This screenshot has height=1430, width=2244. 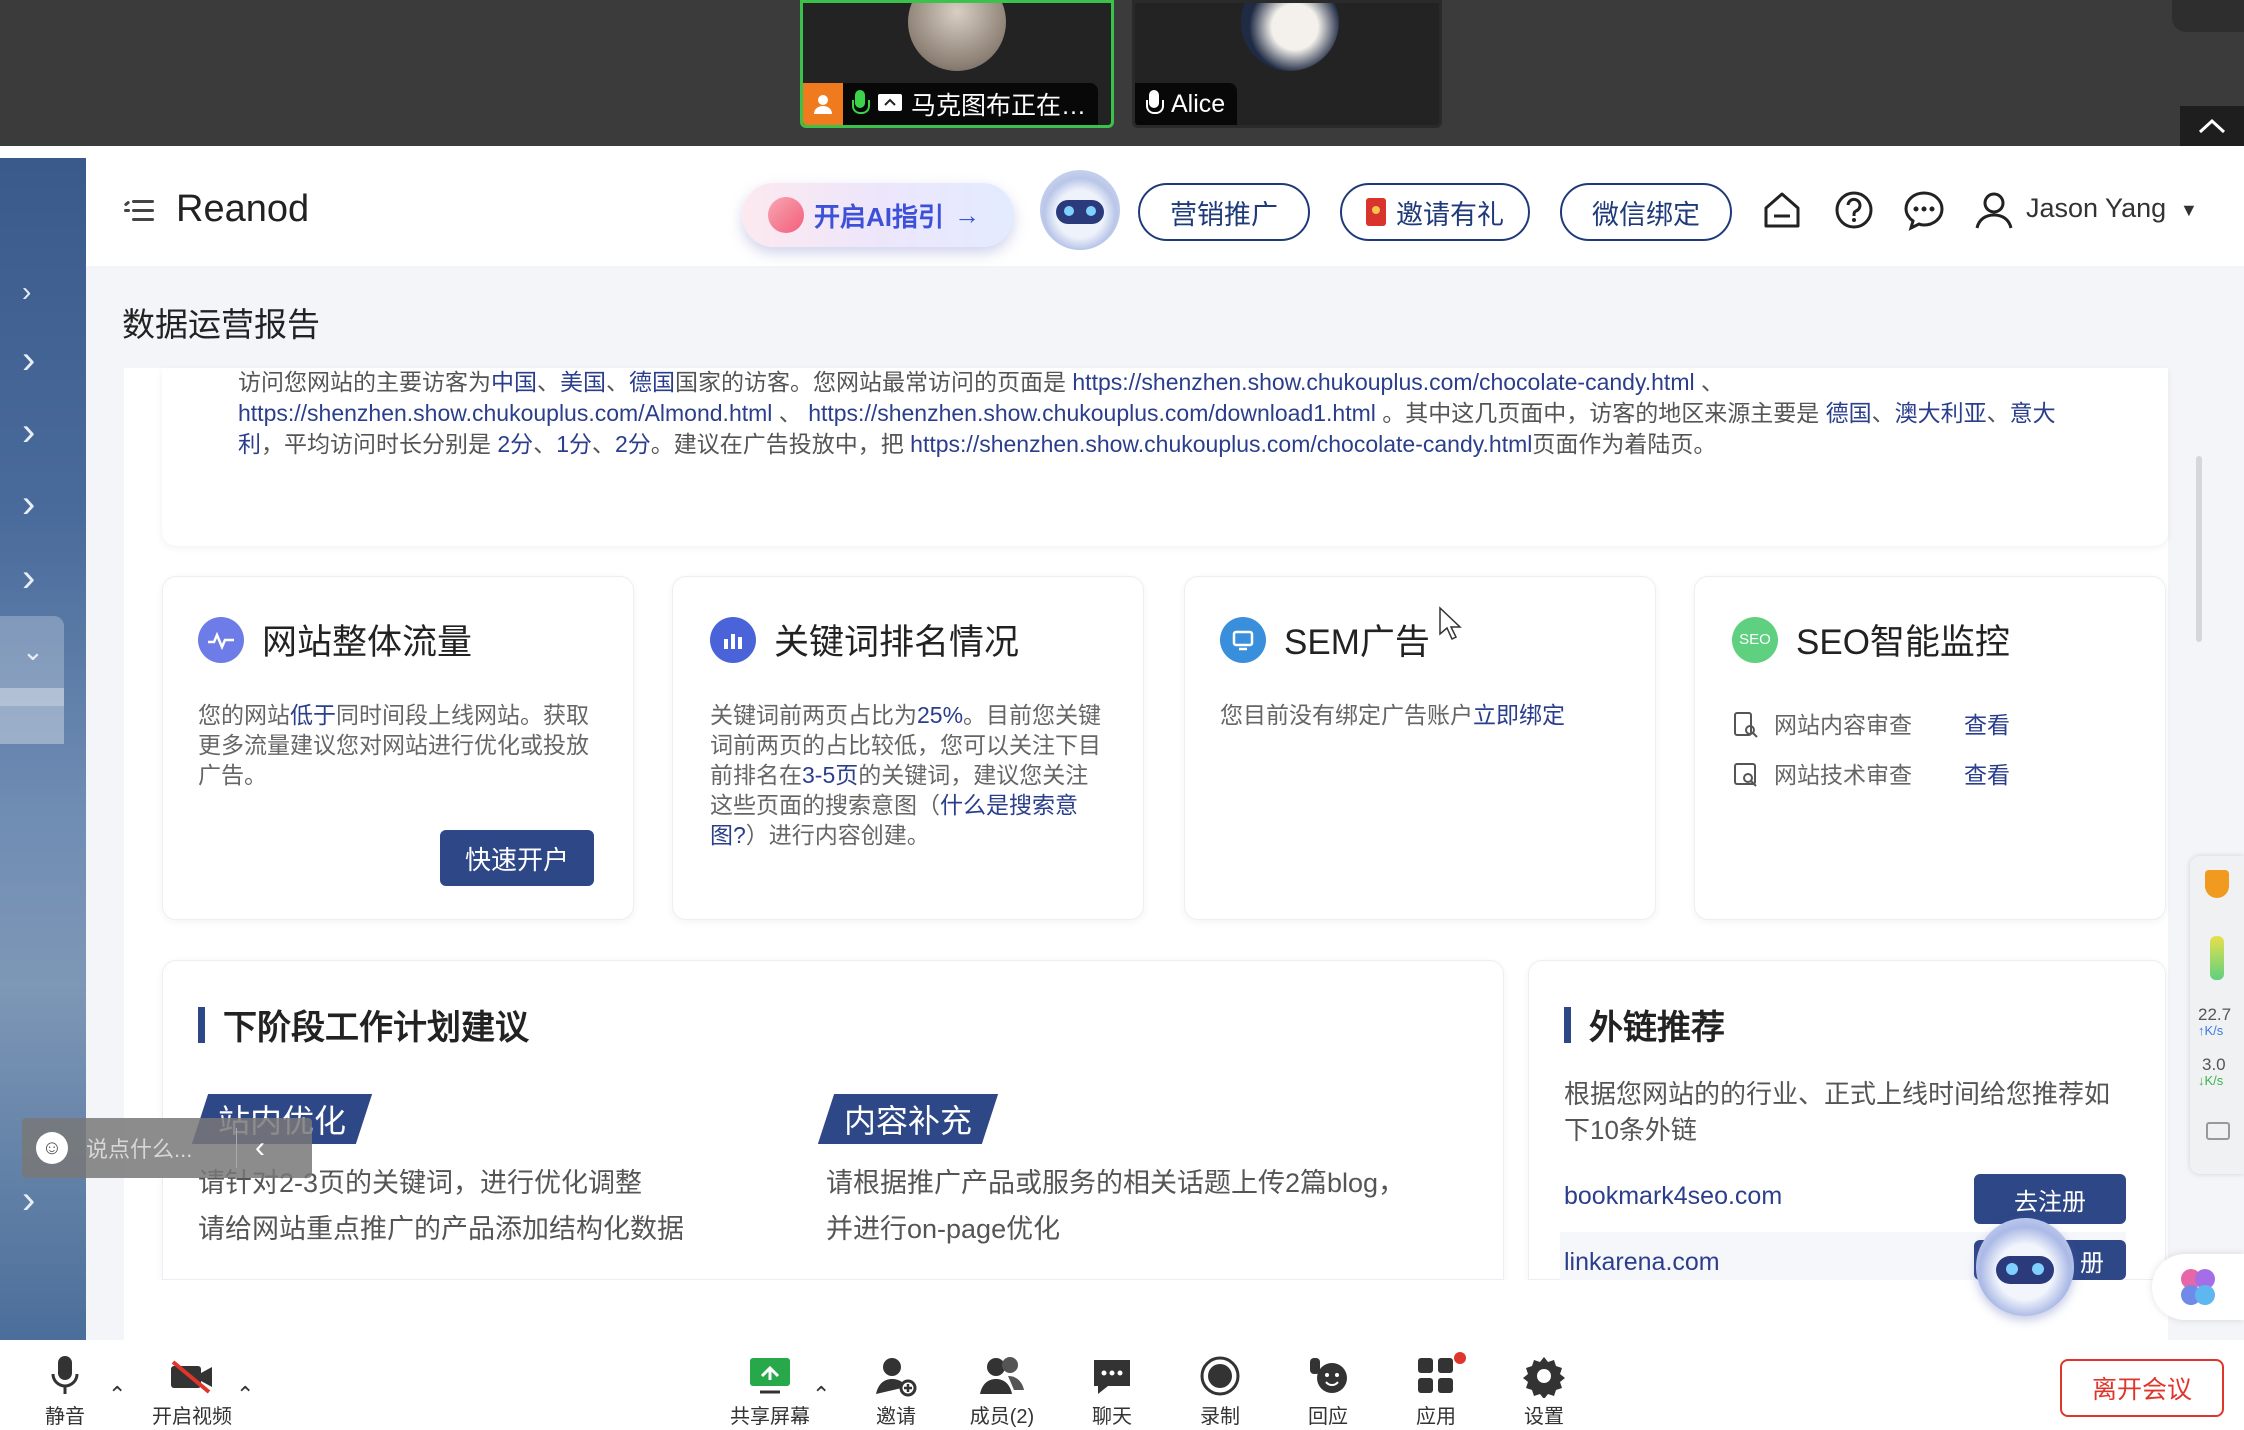 I want to click on camera-icon, so click(x=2218, y=1131).